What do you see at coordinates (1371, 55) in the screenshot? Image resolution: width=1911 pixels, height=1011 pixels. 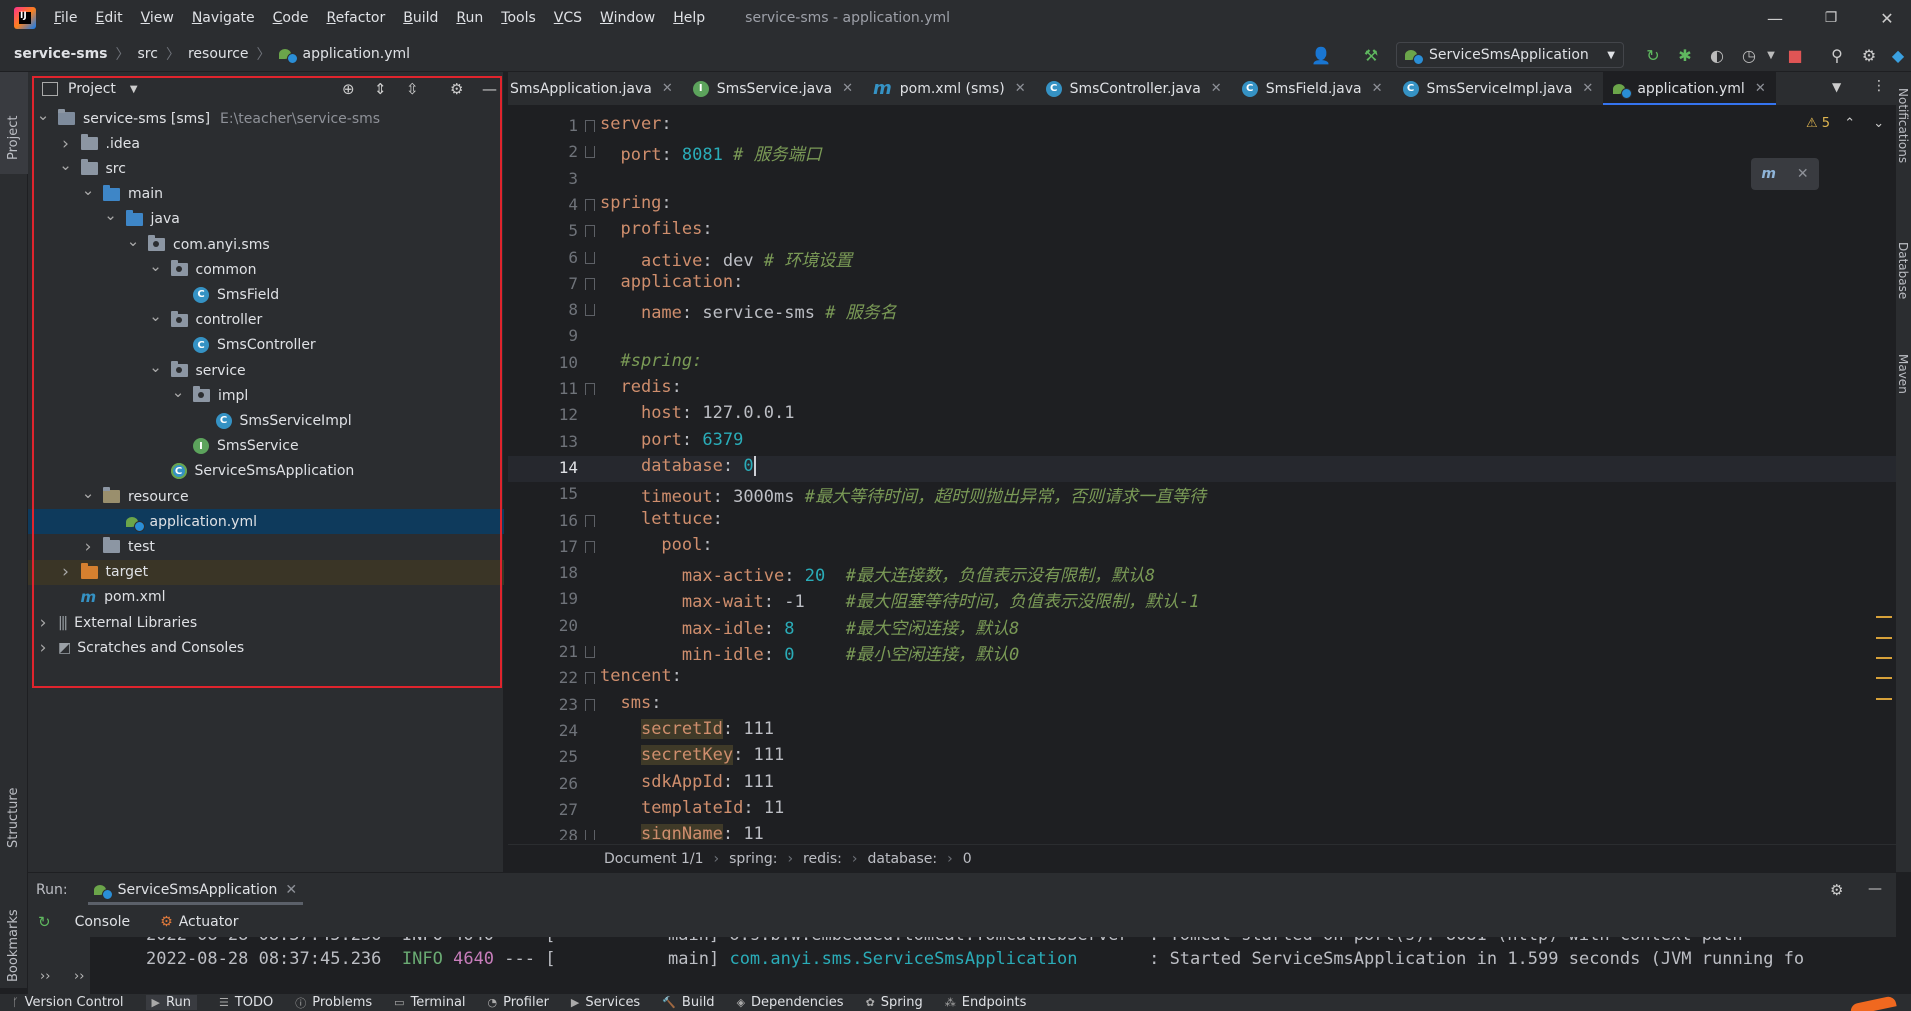 I see `build-hammer-icon: ⚒` at bounding box center [1371, 55].